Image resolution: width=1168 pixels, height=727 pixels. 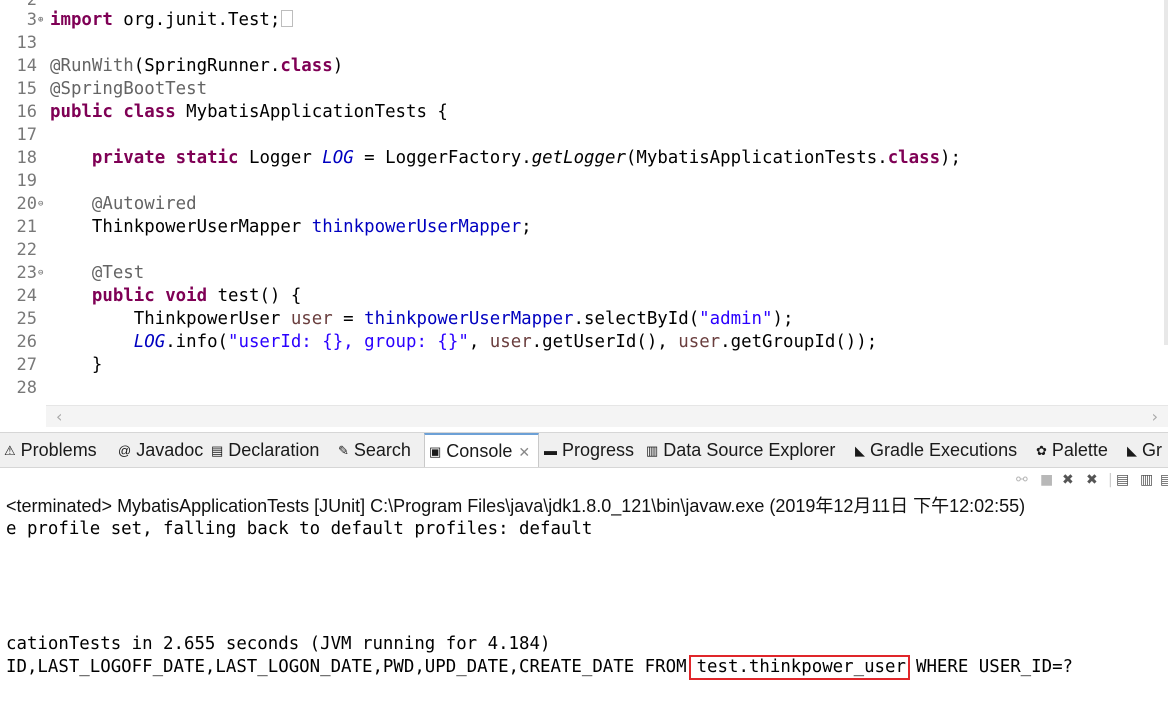 What do you see at coordinates (348, 342) in the screenshot?
I see `code-token: "userId: {}, group: {}"` at bounding box center [348, 342].